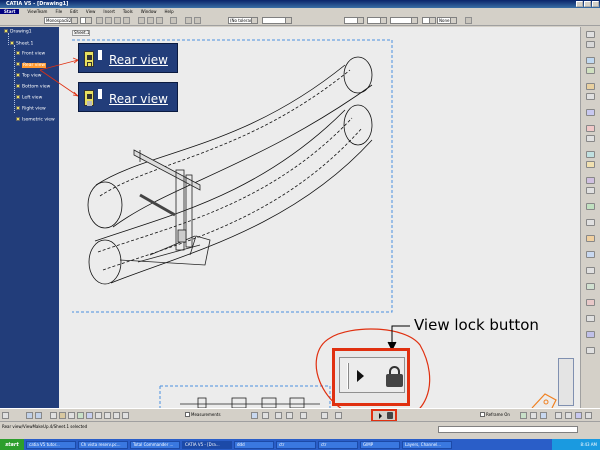 This screenshot has height=450, width=600. I want to click on tool-c-icon, so click(543, 415).